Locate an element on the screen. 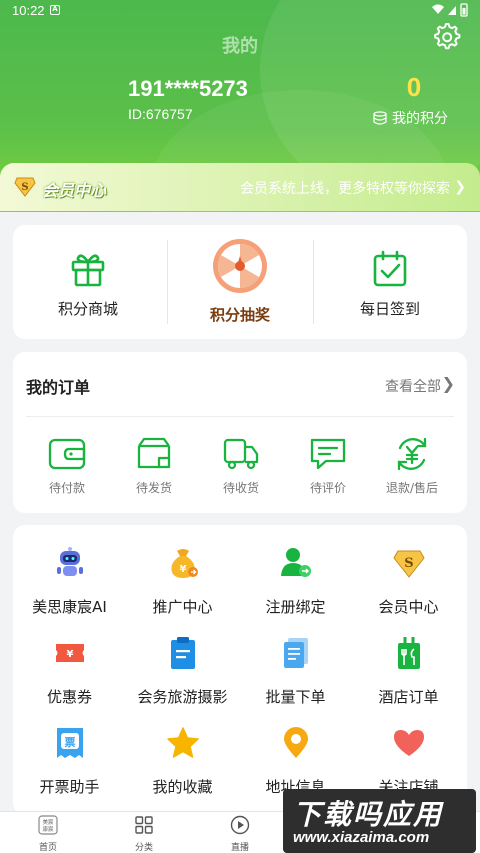  quick-action-label: 积分商城 is located at coordinates (87, 309).